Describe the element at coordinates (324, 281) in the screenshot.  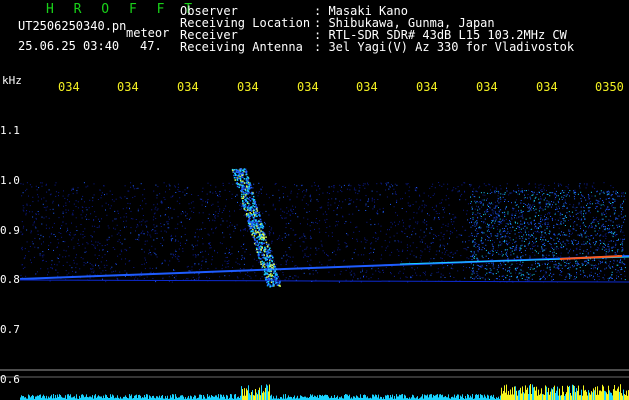
I see `secondary-line` at that location.